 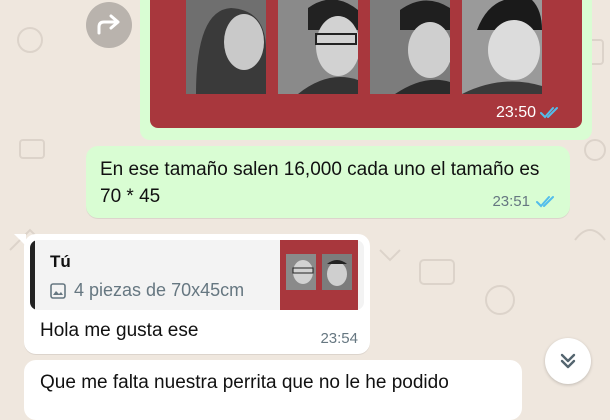 I want to click on message-time: 23:50, so click(x=515, y=112).